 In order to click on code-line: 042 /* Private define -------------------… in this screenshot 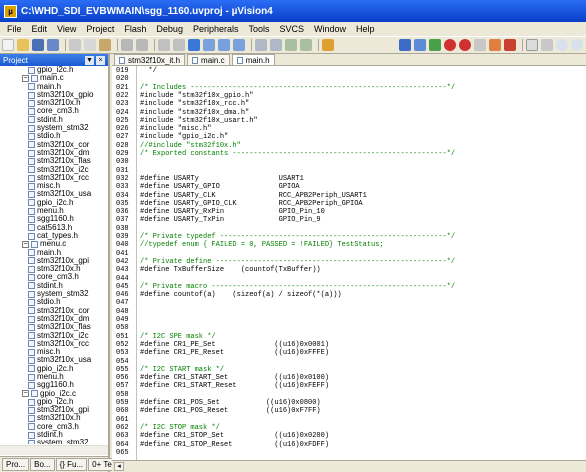, I will do `click(349, 262)`.